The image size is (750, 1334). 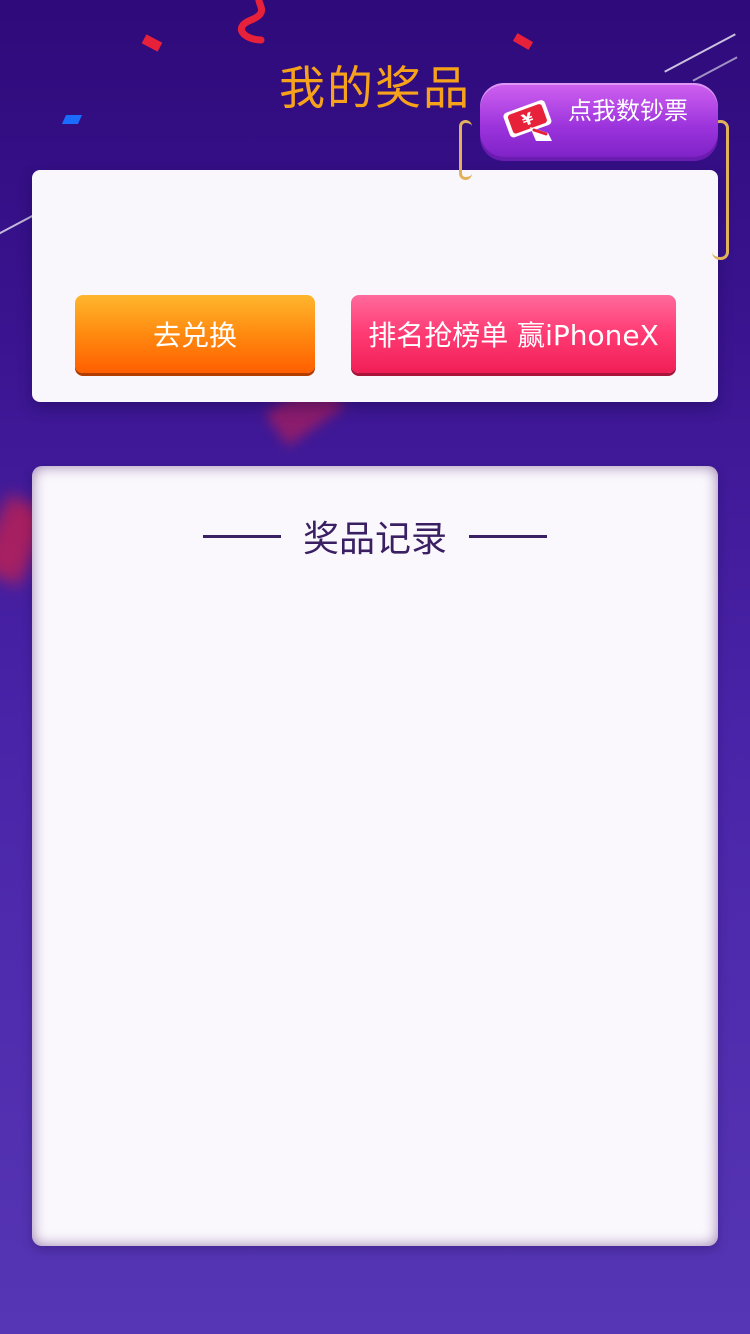 I want to click on records-heading-text: 奖品记录, so click(x=374, y=539).